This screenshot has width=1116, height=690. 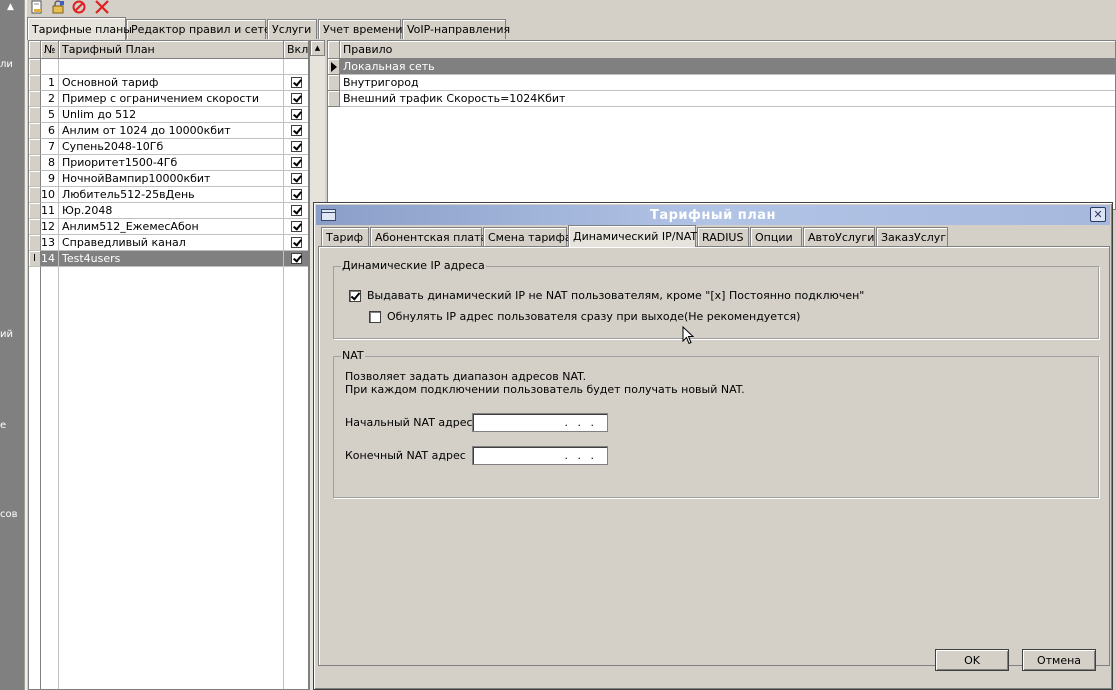 What do you see at coordinates (171, 243) in the screenshot?
I see `plan-name: Справедливый канал` at bounding box center [171, 243].